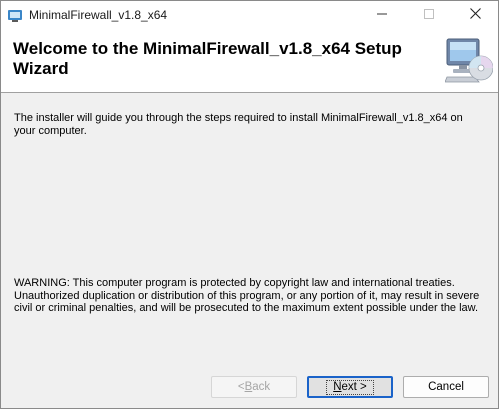  I want to click on next-button: Next >, so click(350, 387).